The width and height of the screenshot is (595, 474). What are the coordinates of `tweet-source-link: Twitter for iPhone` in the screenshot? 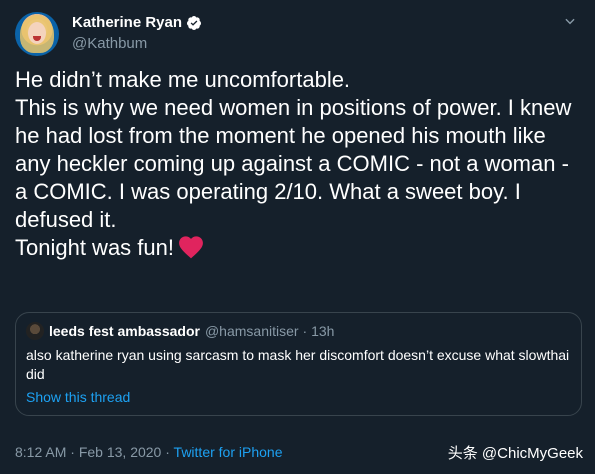 It's located at (228, 452).